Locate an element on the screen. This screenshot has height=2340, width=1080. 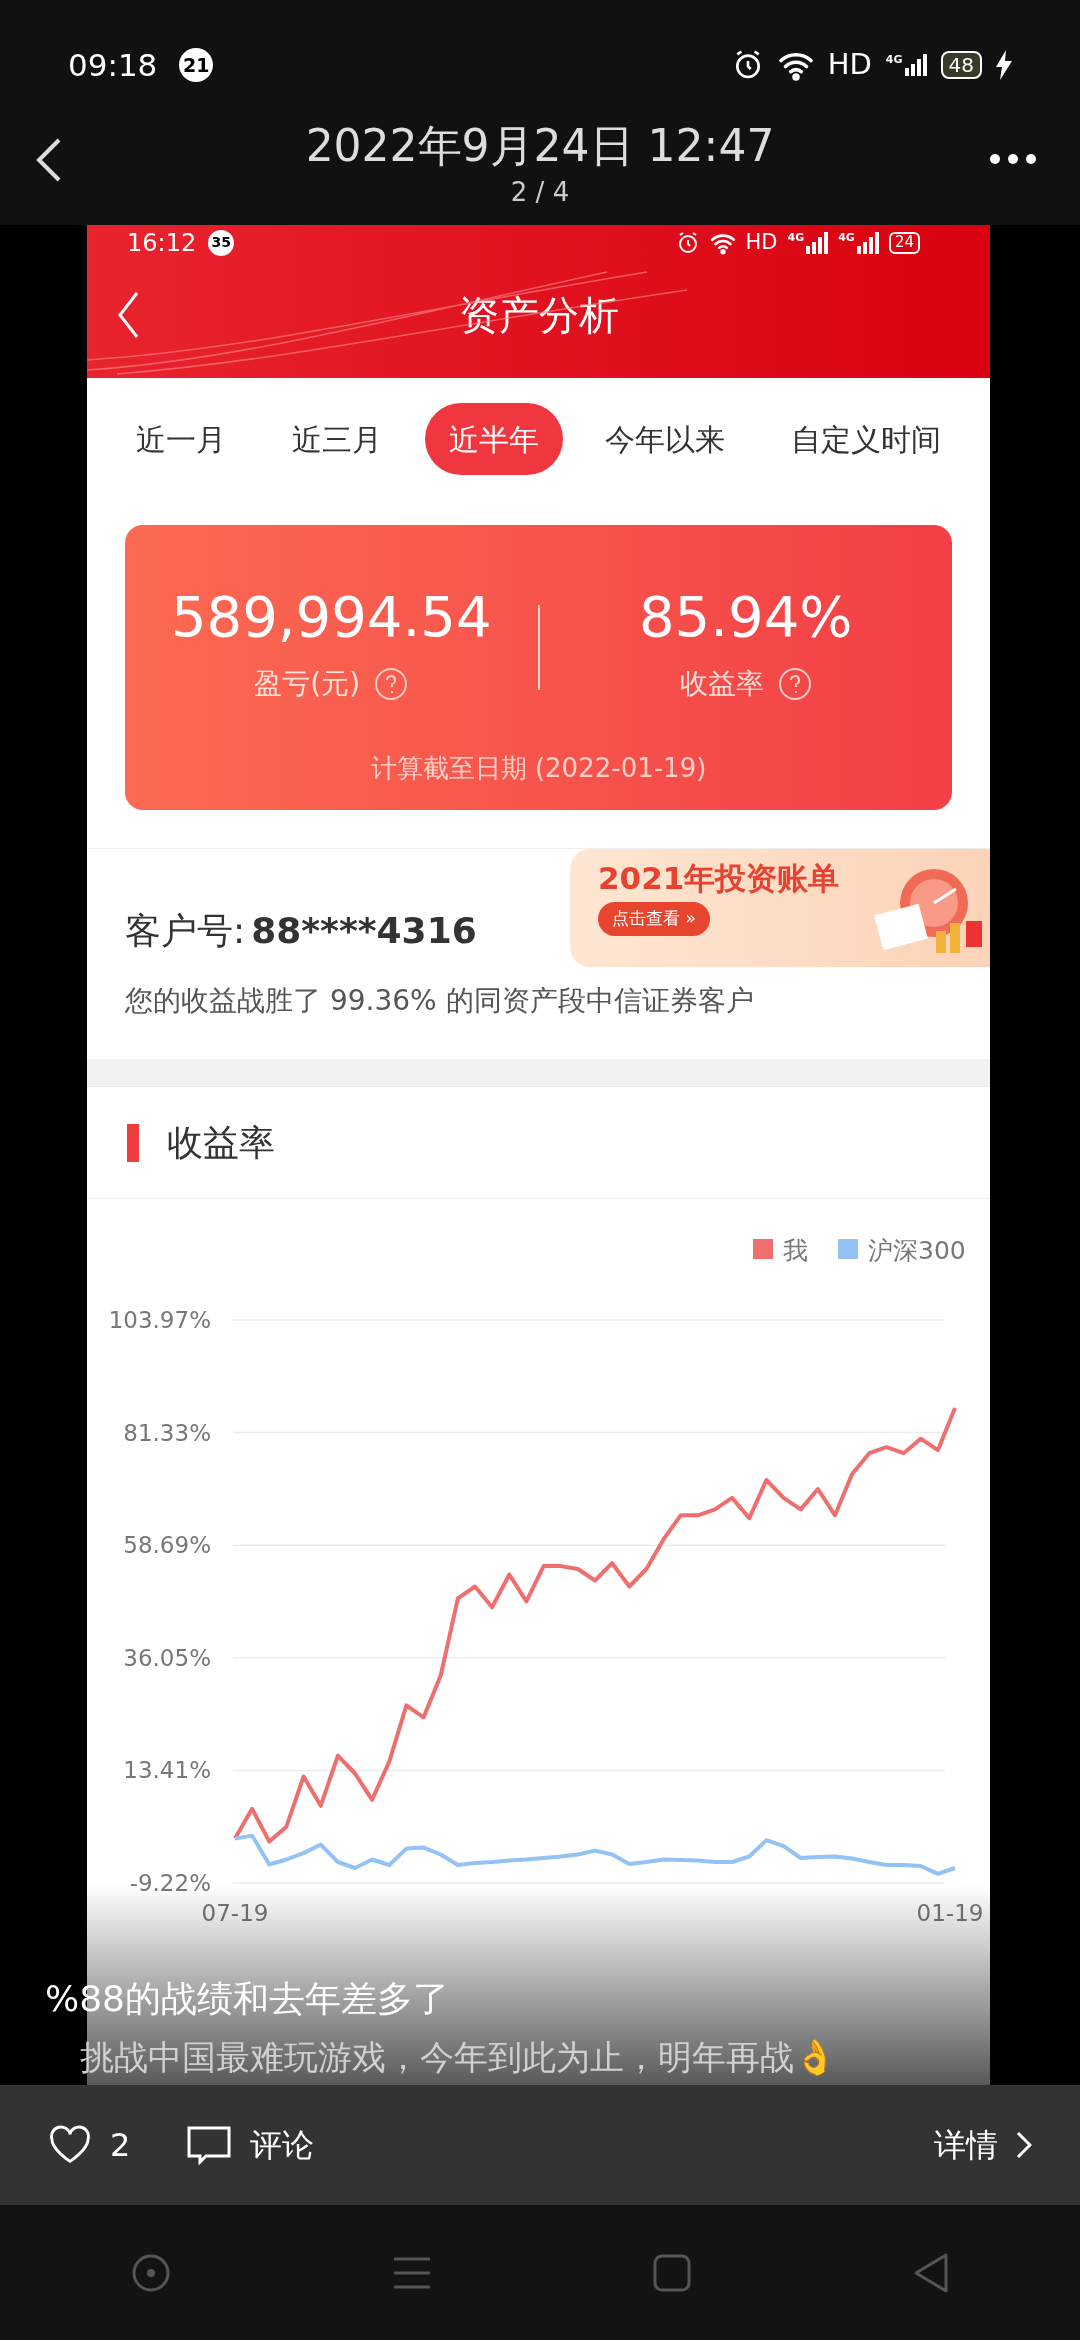
notification-badge: 35 is located at coordinates (221, 242).